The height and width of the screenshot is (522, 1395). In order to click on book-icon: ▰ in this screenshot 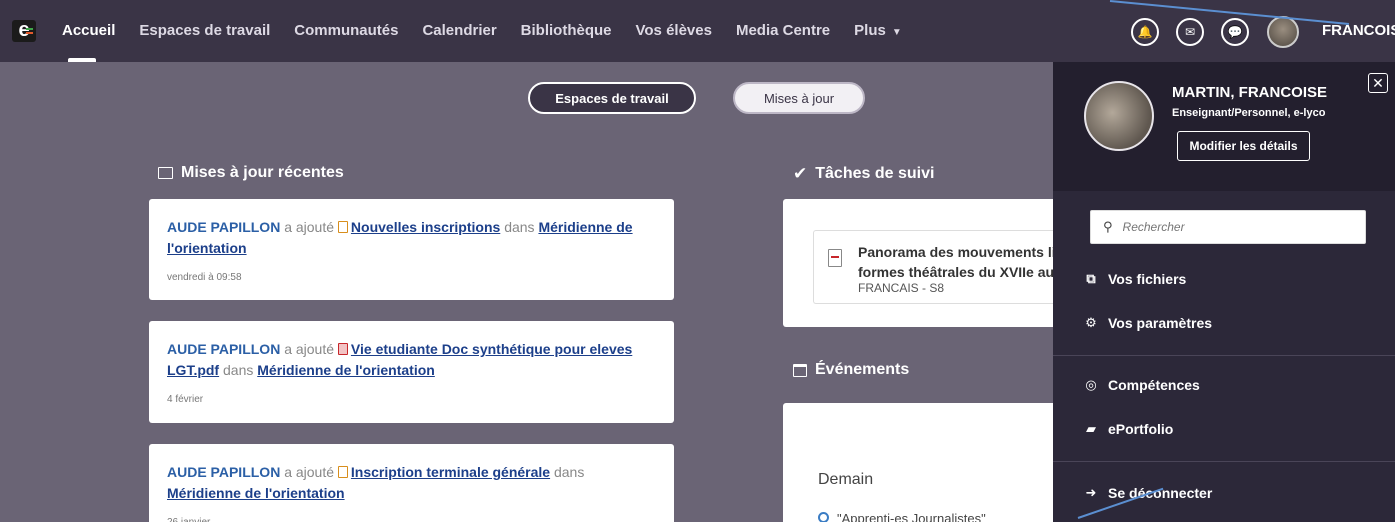, I will do `click(1091, 428)`.